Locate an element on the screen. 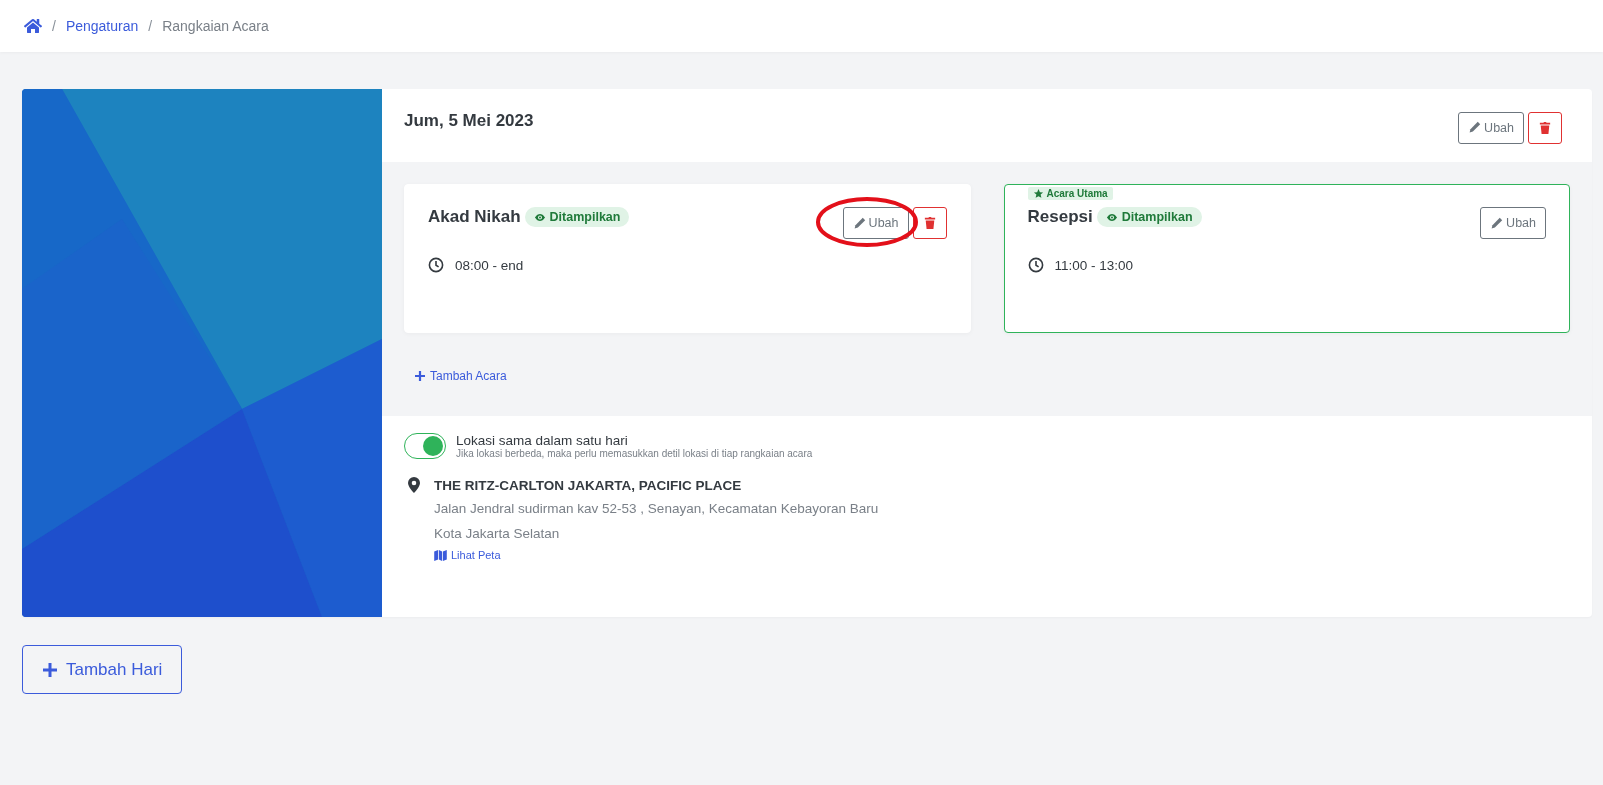 Image resolution: width=1603 pixels, height=785 pixels. venue-name: THE RITZ-CARLTON JAKARTA, PACIFIC PLACE is located at coordinates (588, 486).